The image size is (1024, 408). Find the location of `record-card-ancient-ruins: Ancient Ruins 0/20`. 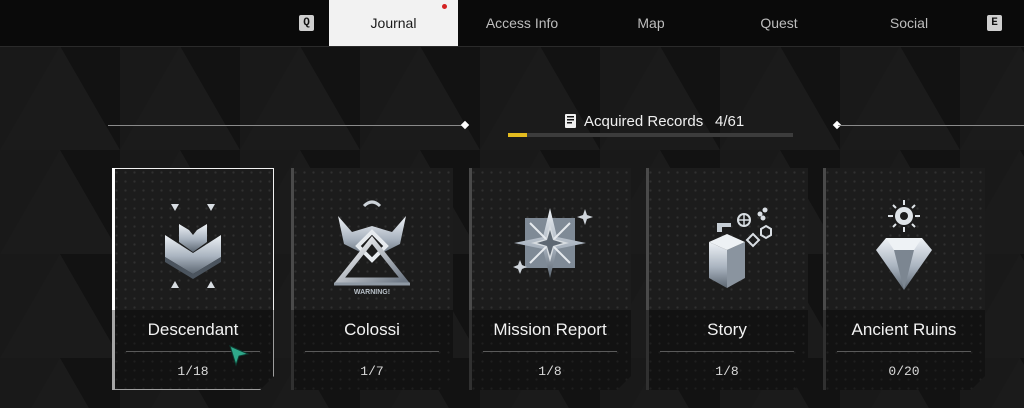

record-card-ancient-ruins: Ancient Ruins 0/20 is located at coordinates (904, 279).